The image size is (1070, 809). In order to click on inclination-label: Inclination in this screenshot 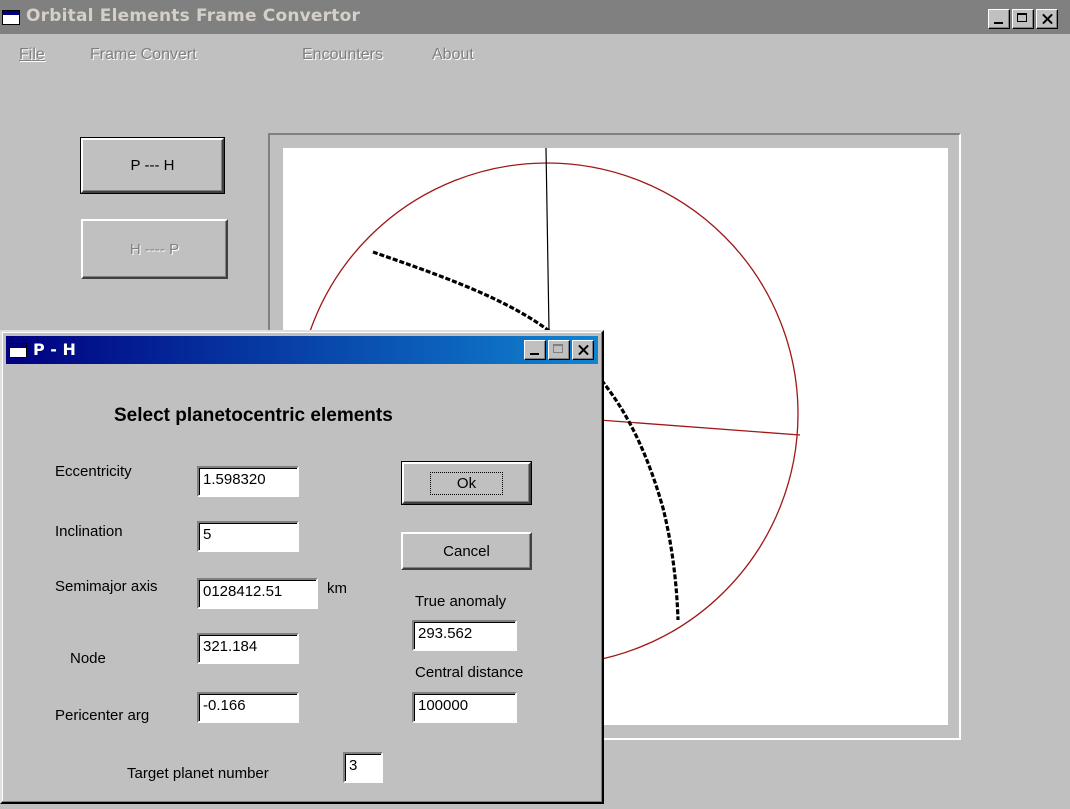, I will do `click(89, 531)`.